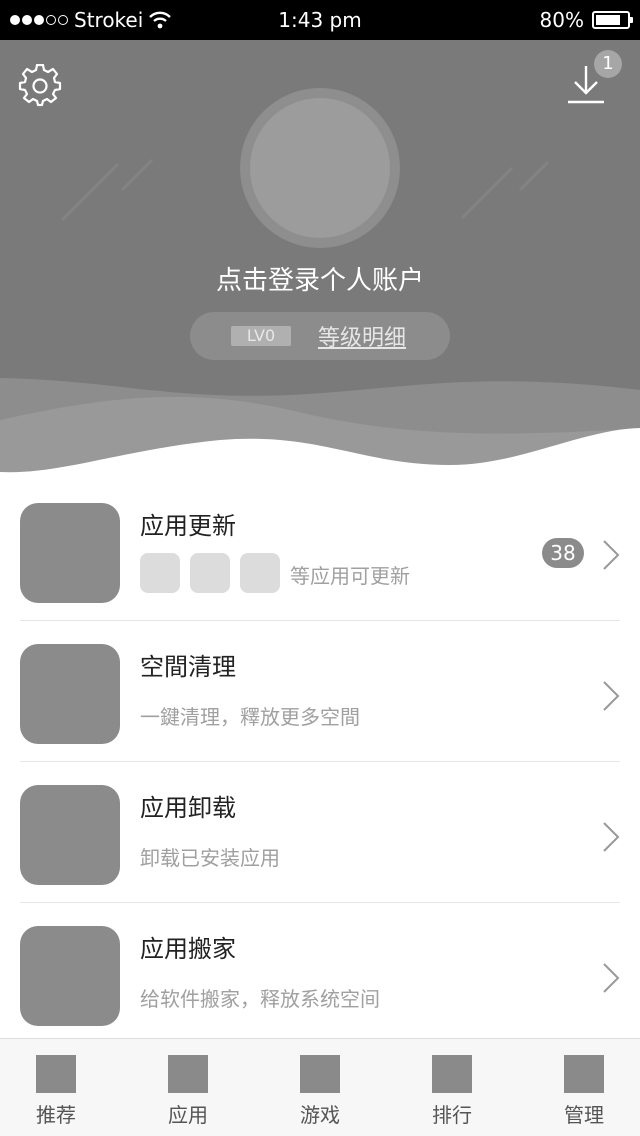 Image resolution: width=640 pixels, height=1136 pixels. Describe the element at coordinates (188, 1115) in the screenshot. I see `tab-label: 应用` at that location.